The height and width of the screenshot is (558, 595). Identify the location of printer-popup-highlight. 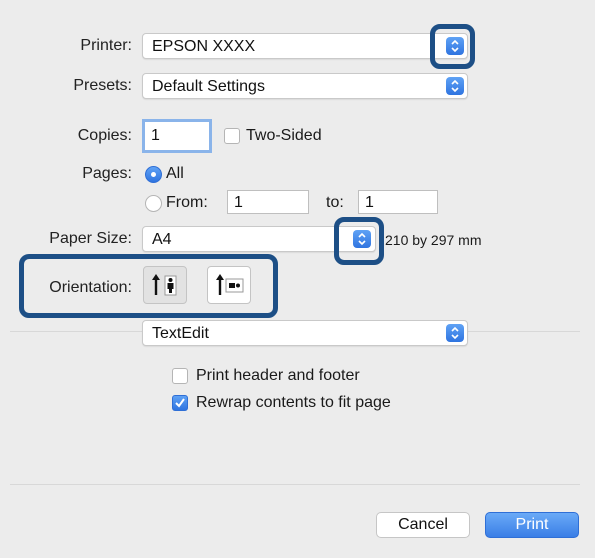
(452, 46).